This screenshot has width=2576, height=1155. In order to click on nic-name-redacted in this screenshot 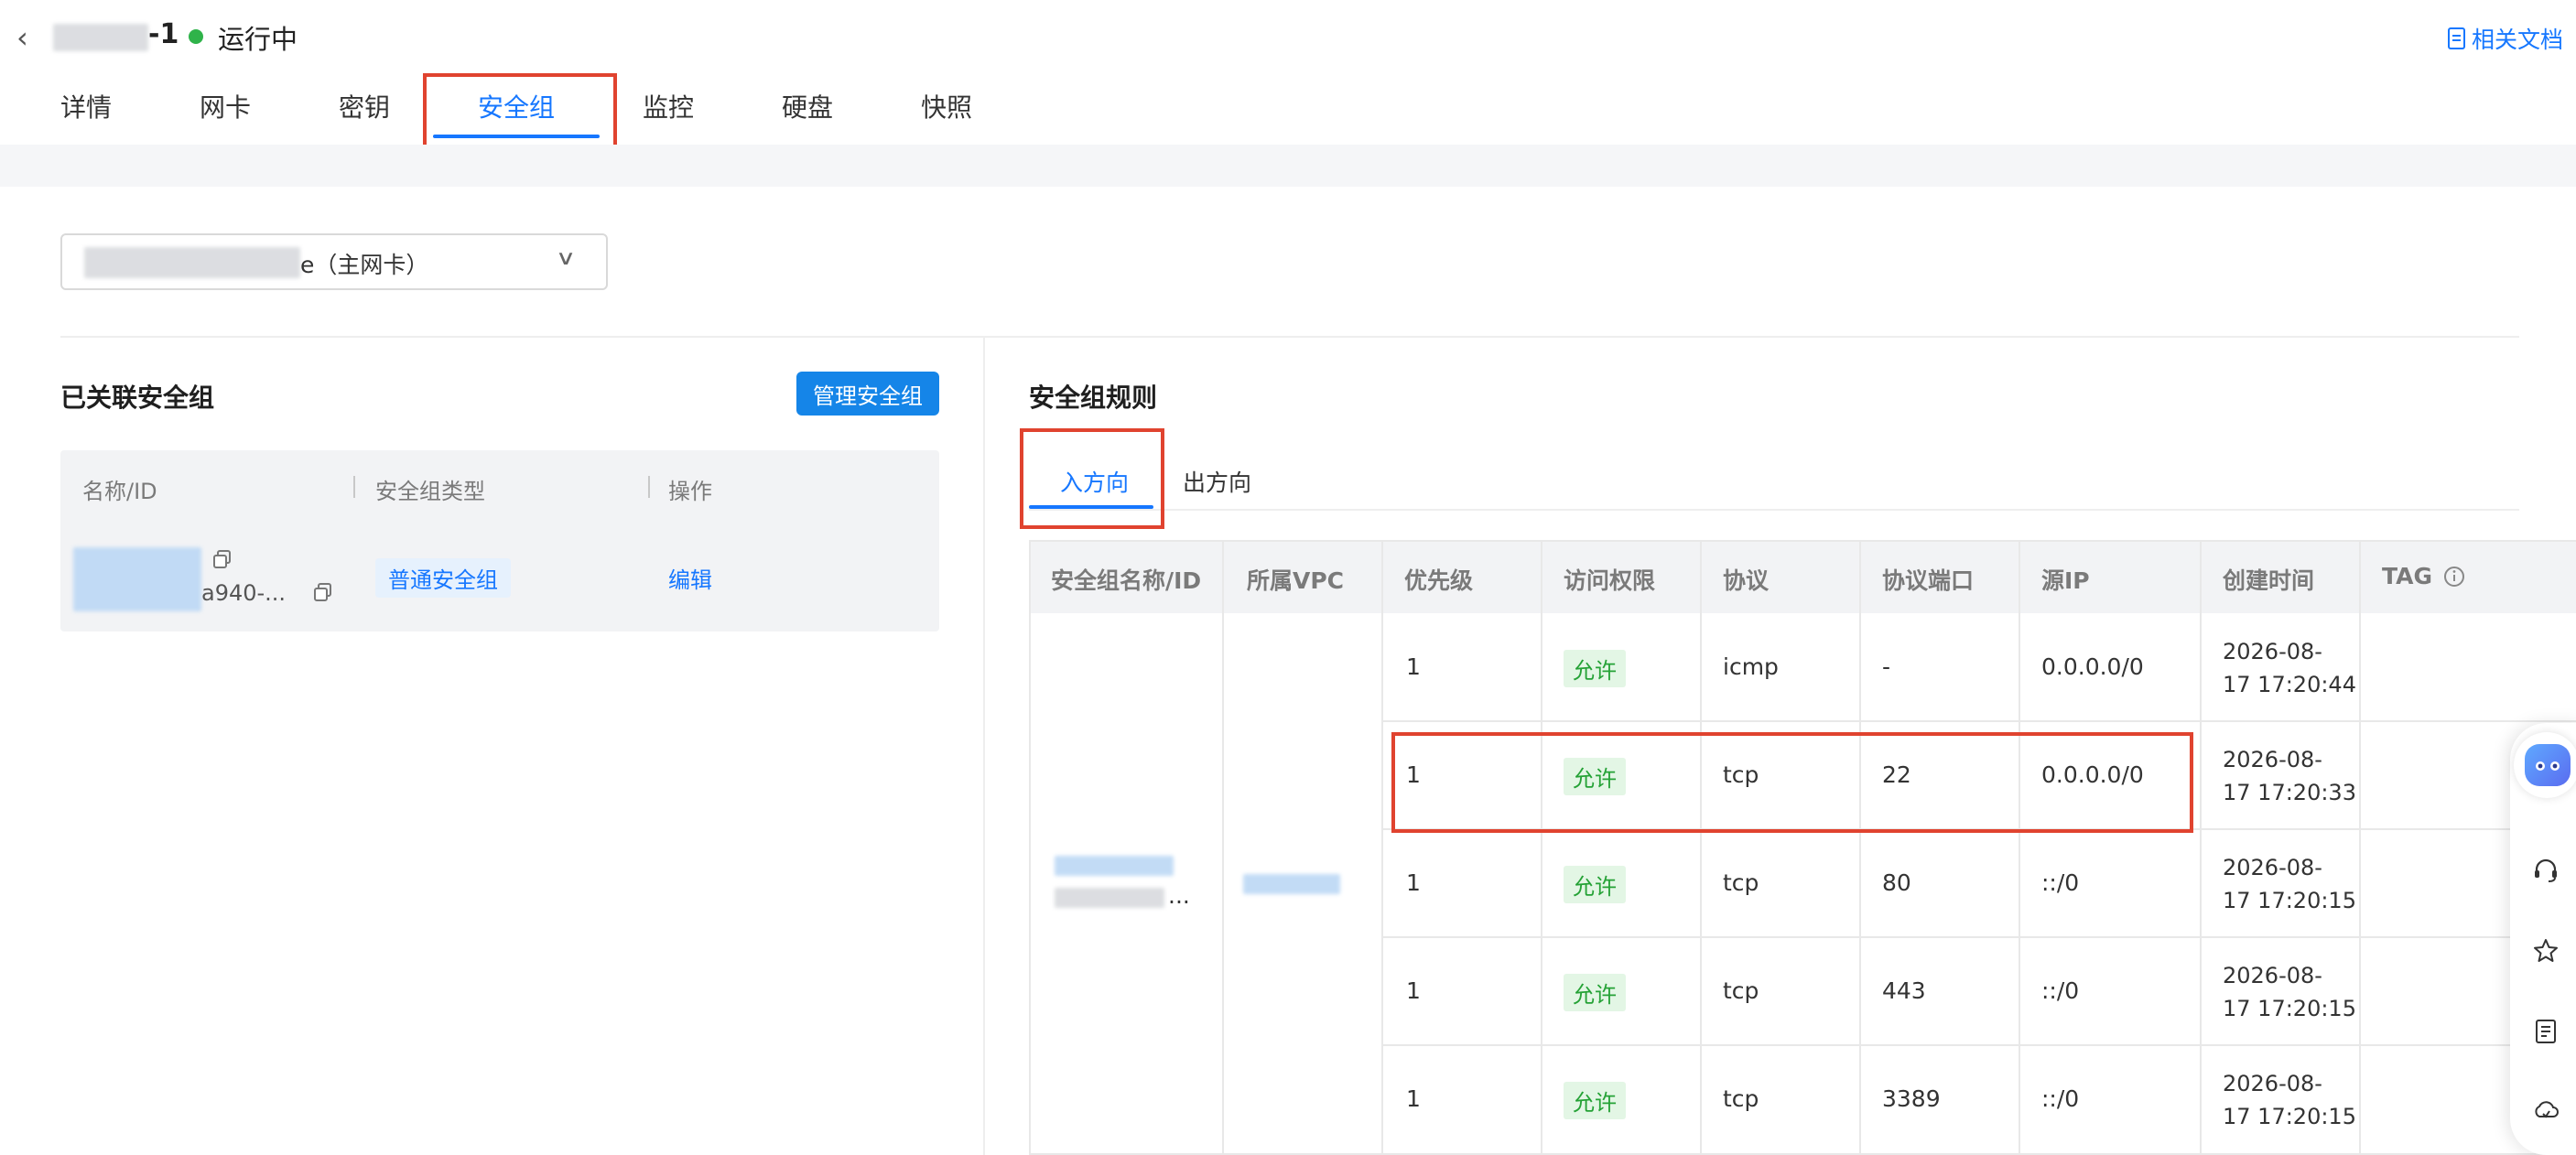, I will do `click(192, 262)`.